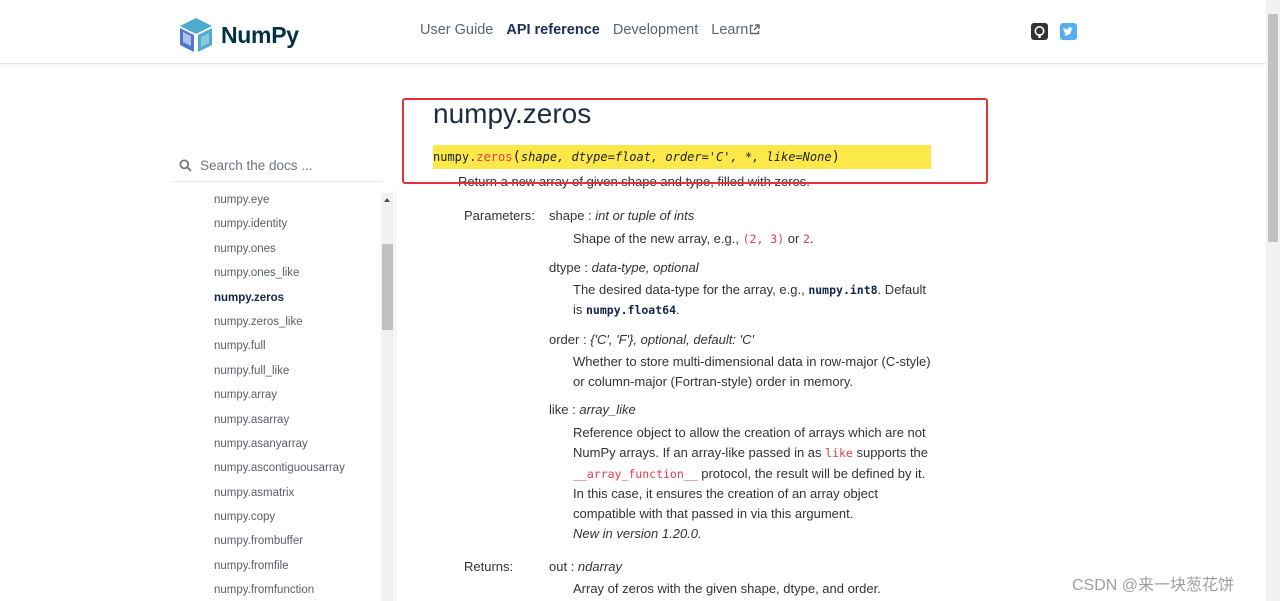 The height and width of the screenshot is (601, 1280). I want to click on param-shape-name: shape, so click(567, 215).